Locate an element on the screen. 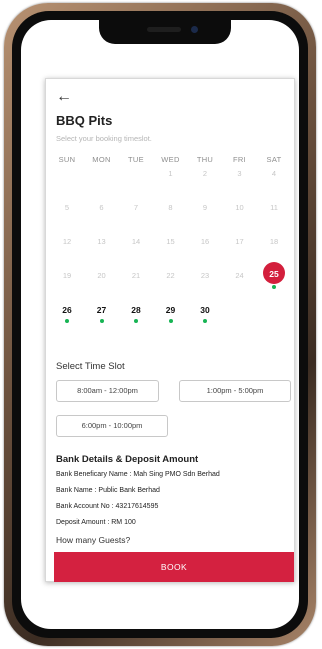 This screenshot has width=322, height=649. calendar-day: 30 is located at coordinates (205, 310).